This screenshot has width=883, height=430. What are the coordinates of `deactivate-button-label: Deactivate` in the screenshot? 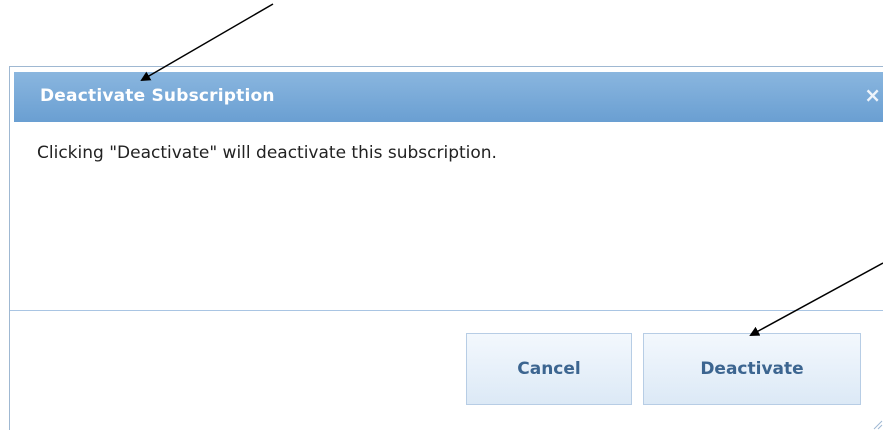 It's located at (752, 369).